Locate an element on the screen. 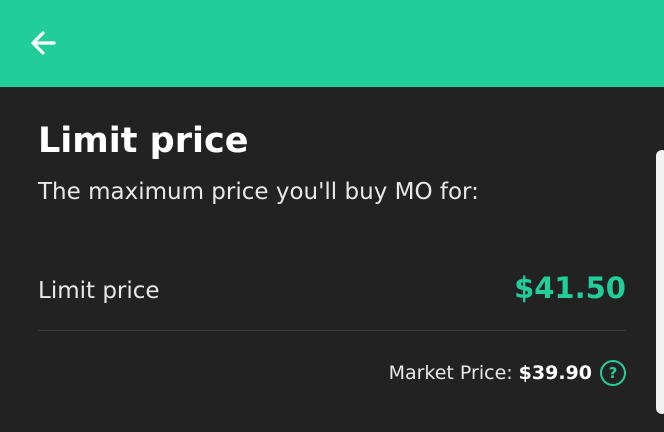 The image size is (664, 432). question-circle-icon: ? is located at coordinates (613, 373).